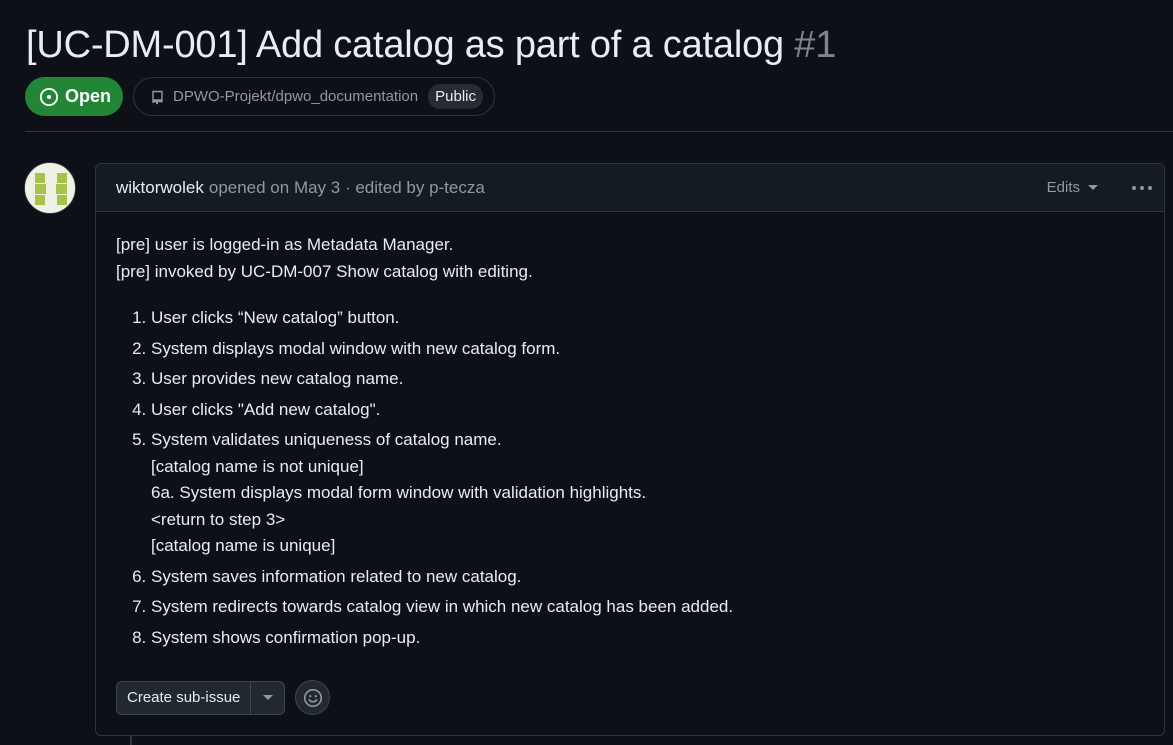 This screenshot has width=1173, height=745. I want to click on create-sub-issue-dropdown, so click(267, 698).